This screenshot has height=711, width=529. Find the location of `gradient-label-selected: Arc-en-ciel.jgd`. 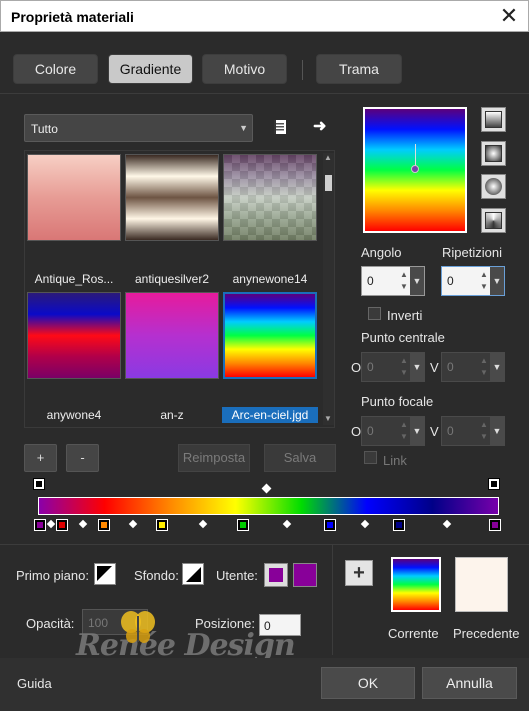

gradient-label-selected: Arc-en-ciel.jgd is located at coordinates (270, 415).